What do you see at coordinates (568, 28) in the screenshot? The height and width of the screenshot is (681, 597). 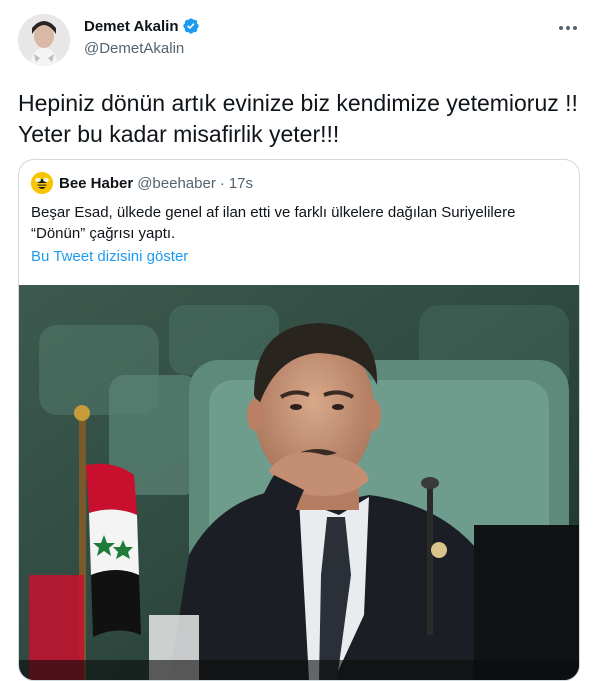 I see `more-options-icon` at bounding box center [568, 28].